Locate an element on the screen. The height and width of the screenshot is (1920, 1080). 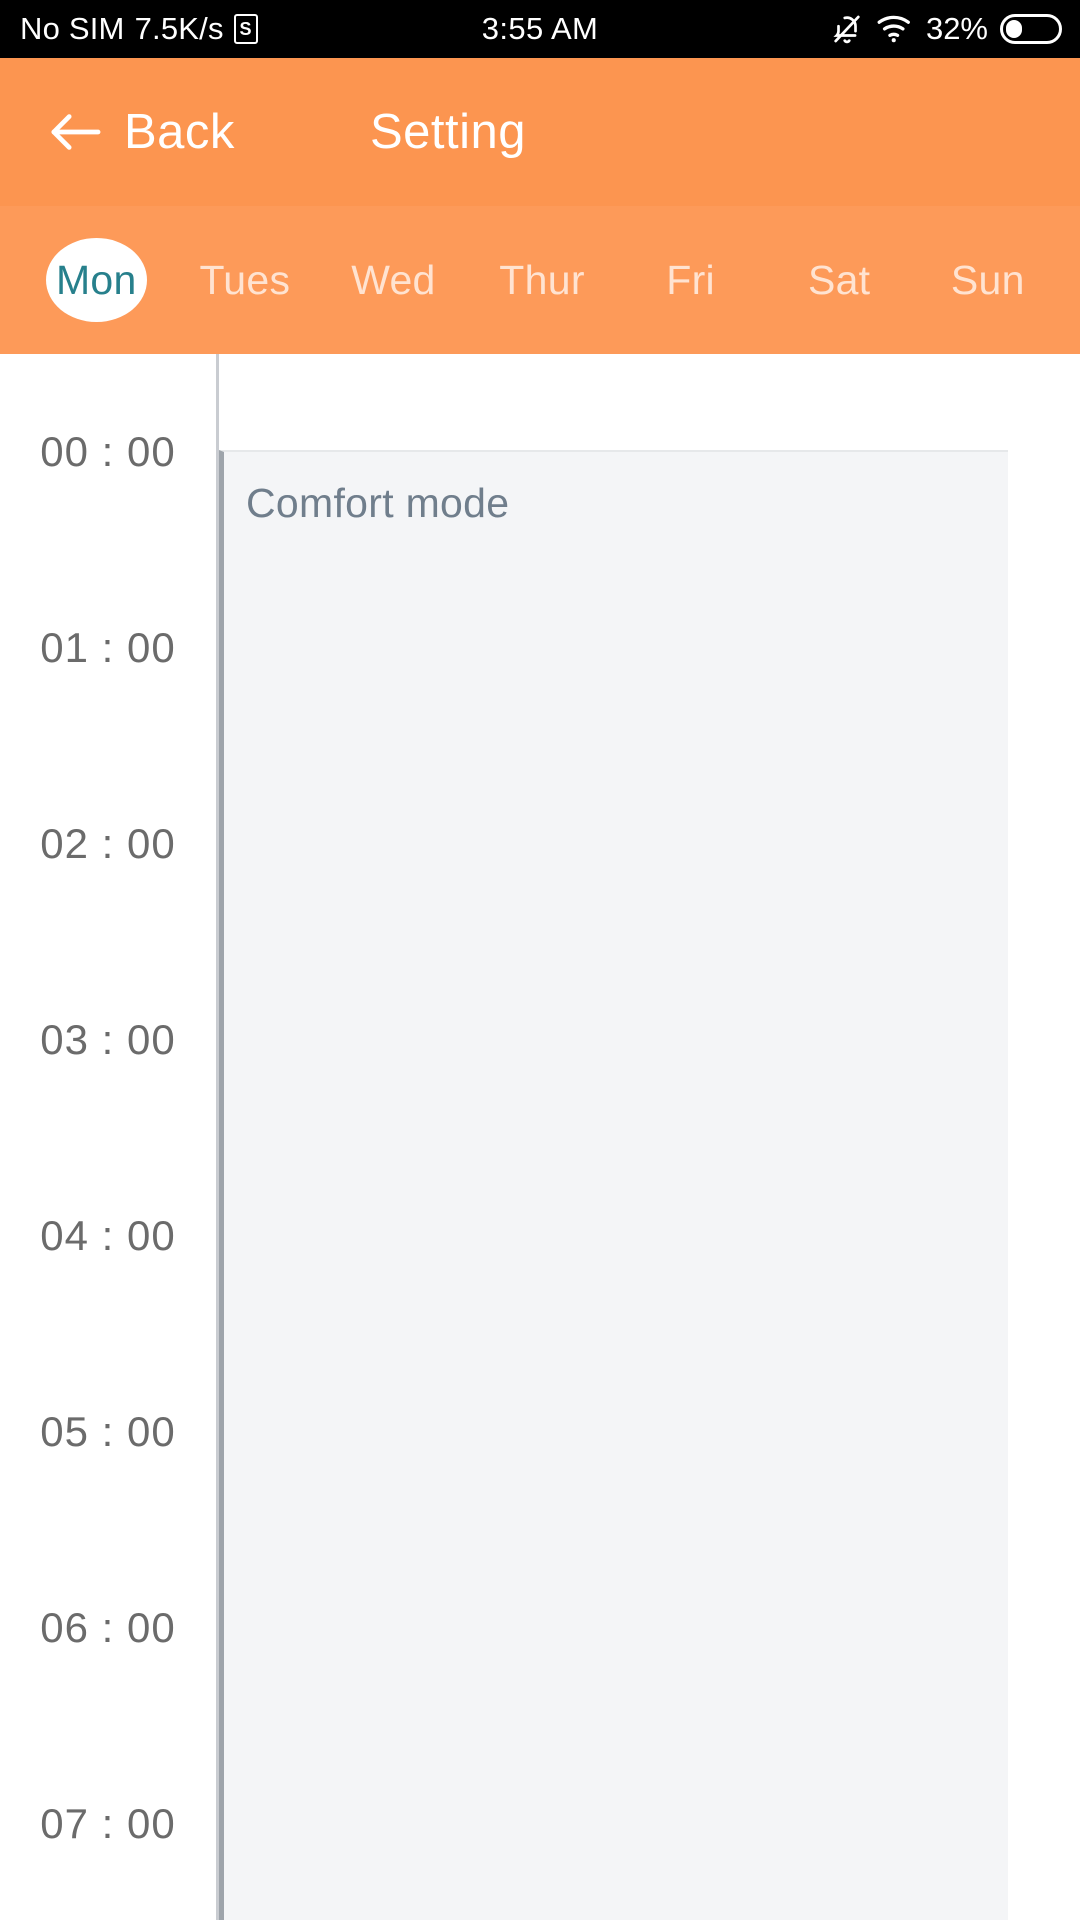
time-label: 01 : 00 is located at coordinates (108, 647).